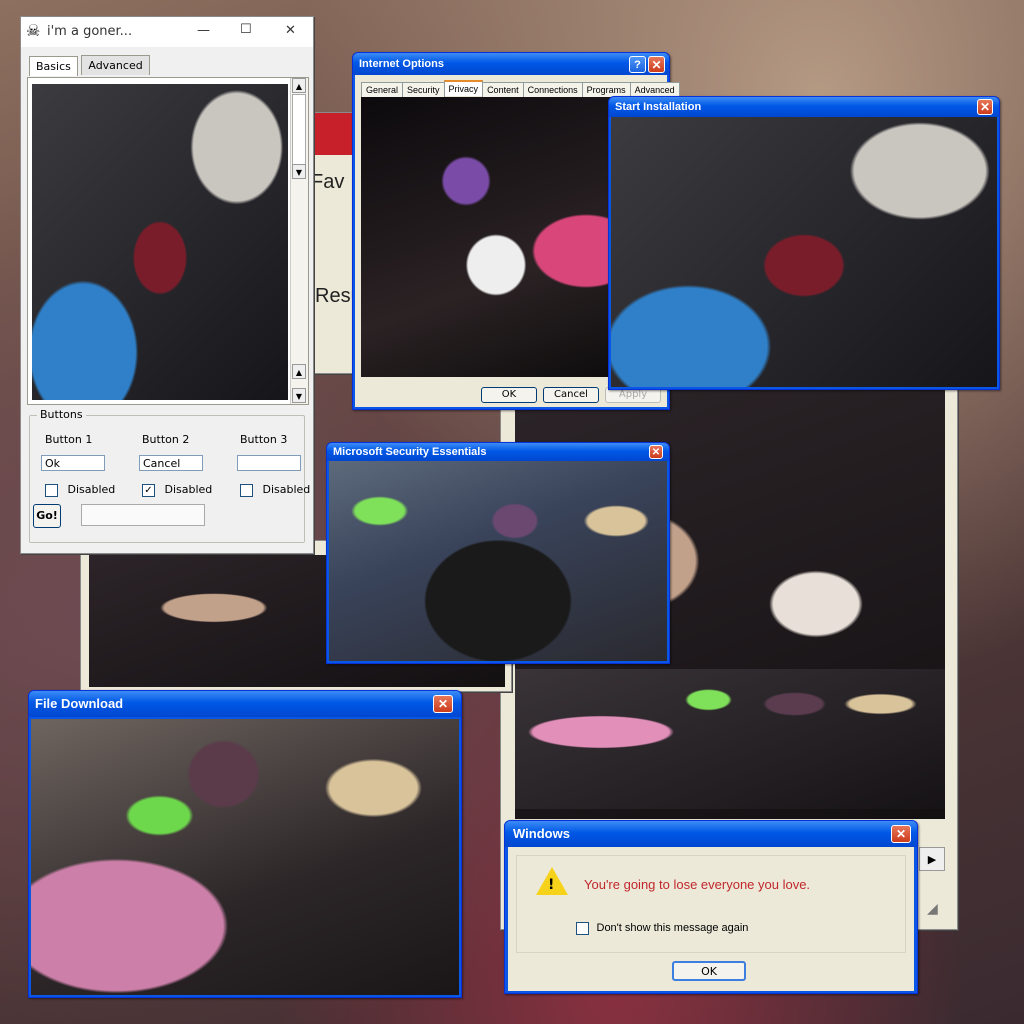  Describe the element at coordinates (299, 371) in the screenshot. I see `scroll-up-button-lower: ▲` at that location.